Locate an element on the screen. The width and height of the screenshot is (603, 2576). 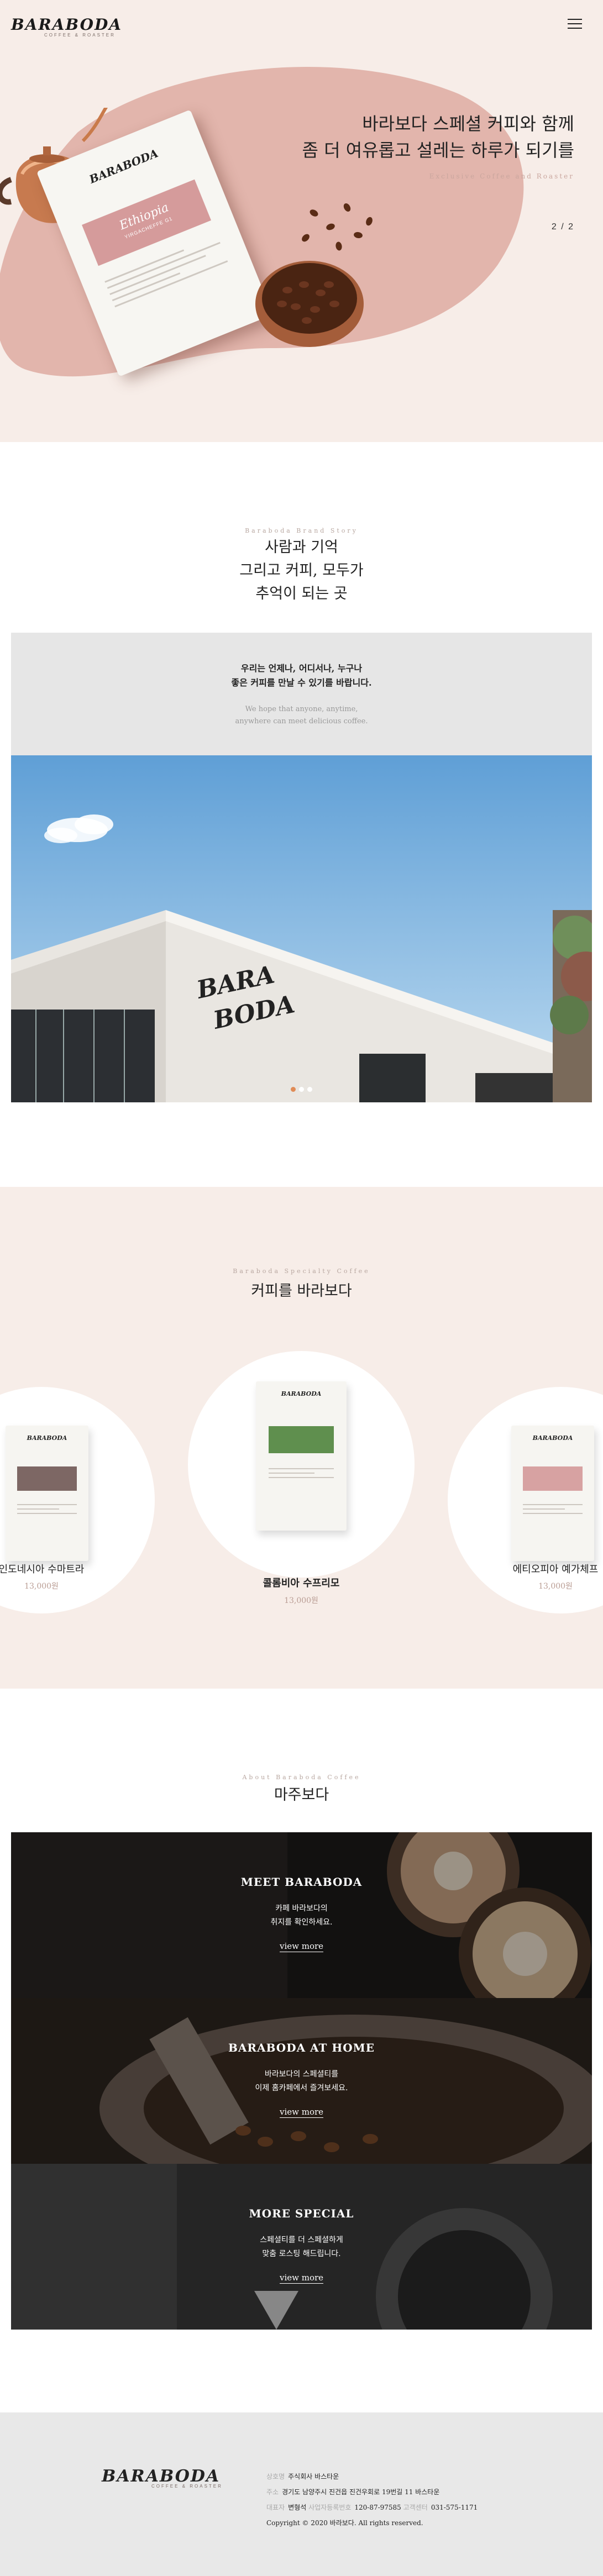
footer-value: 031-575-1171 is located at coordinates (454, 2507).